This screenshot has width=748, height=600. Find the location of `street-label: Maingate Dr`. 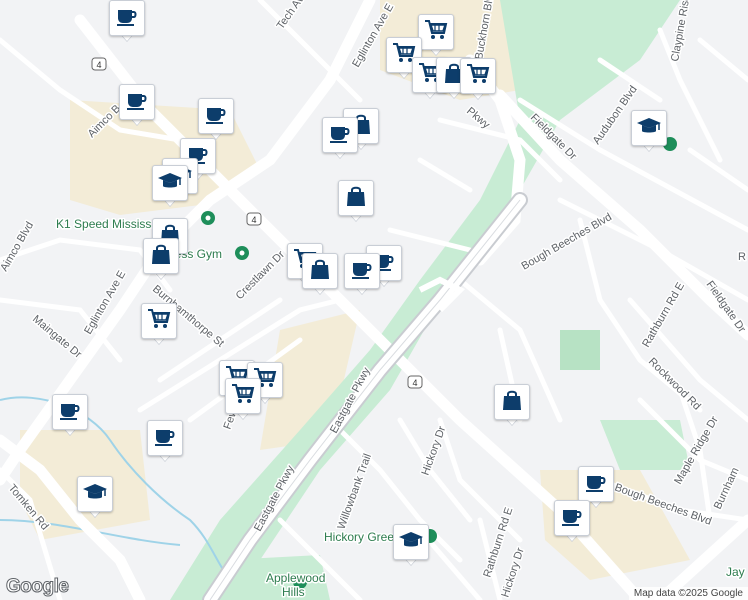

street-label: Maingate Dr is located at coordinates (57, 337).